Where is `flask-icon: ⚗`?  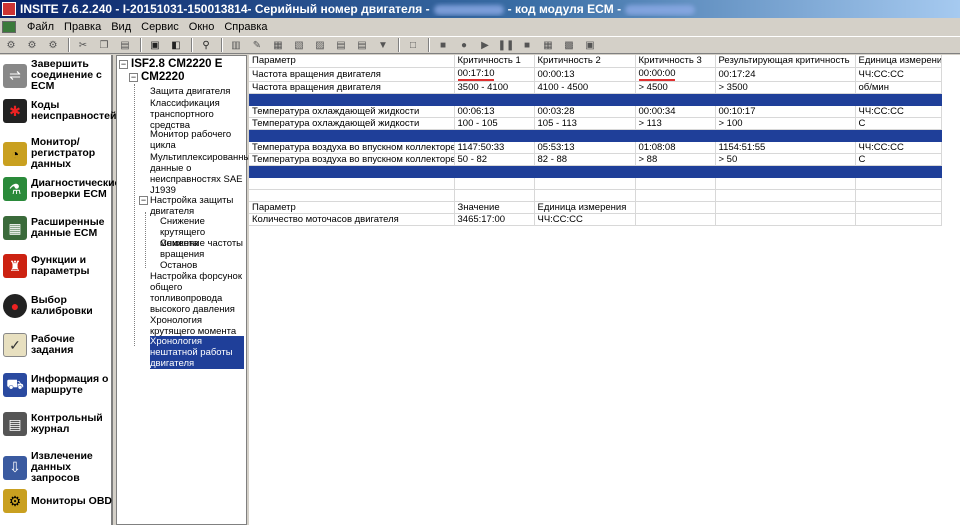 flask-icon: ⚗ is located at coordinates (15, 189).